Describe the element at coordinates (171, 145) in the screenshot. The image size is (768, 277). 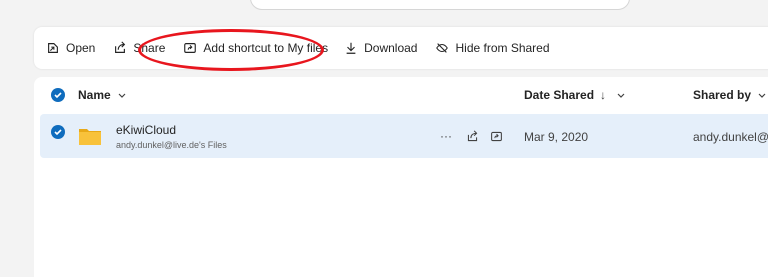
I see `file-owner-path: andy.dunkel@live.de's Files` at that location.